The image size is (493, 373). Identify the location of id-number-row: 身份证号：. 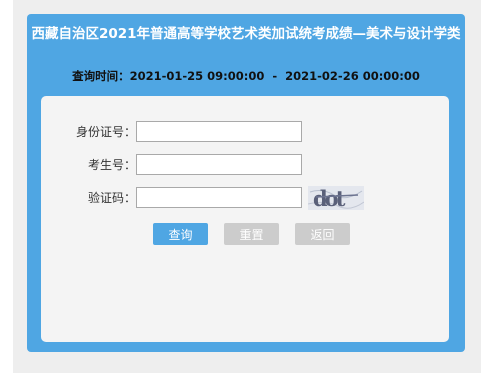
(245, 132).